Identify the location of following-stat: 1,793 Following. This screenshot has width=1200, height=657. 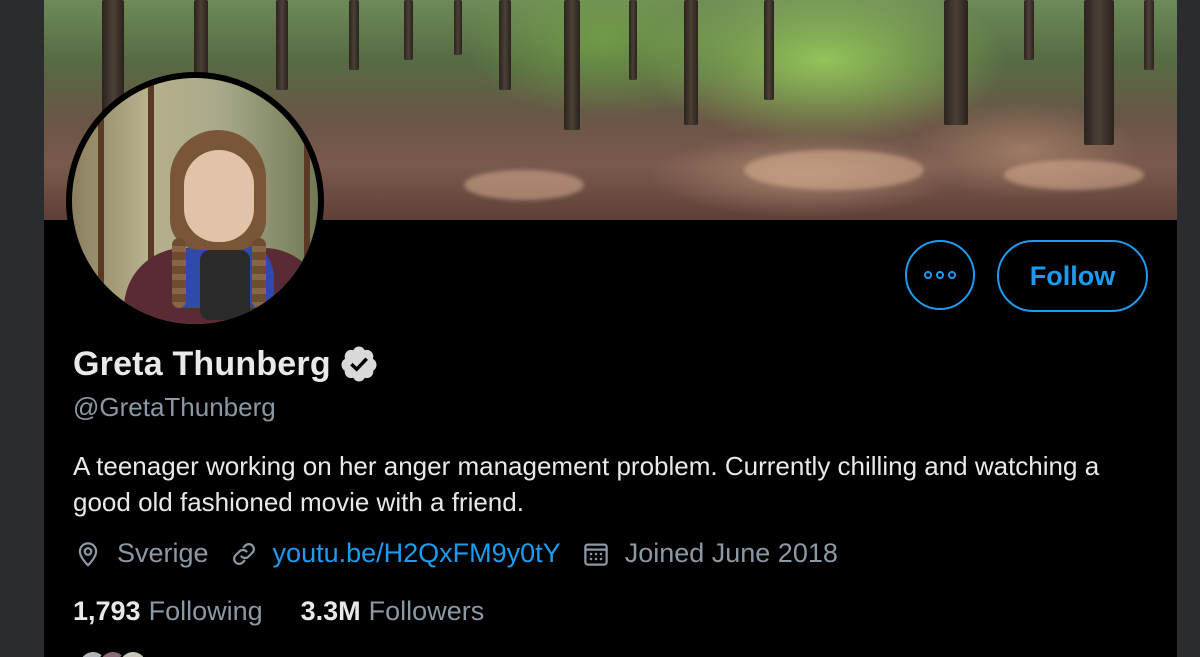
(168, 611).